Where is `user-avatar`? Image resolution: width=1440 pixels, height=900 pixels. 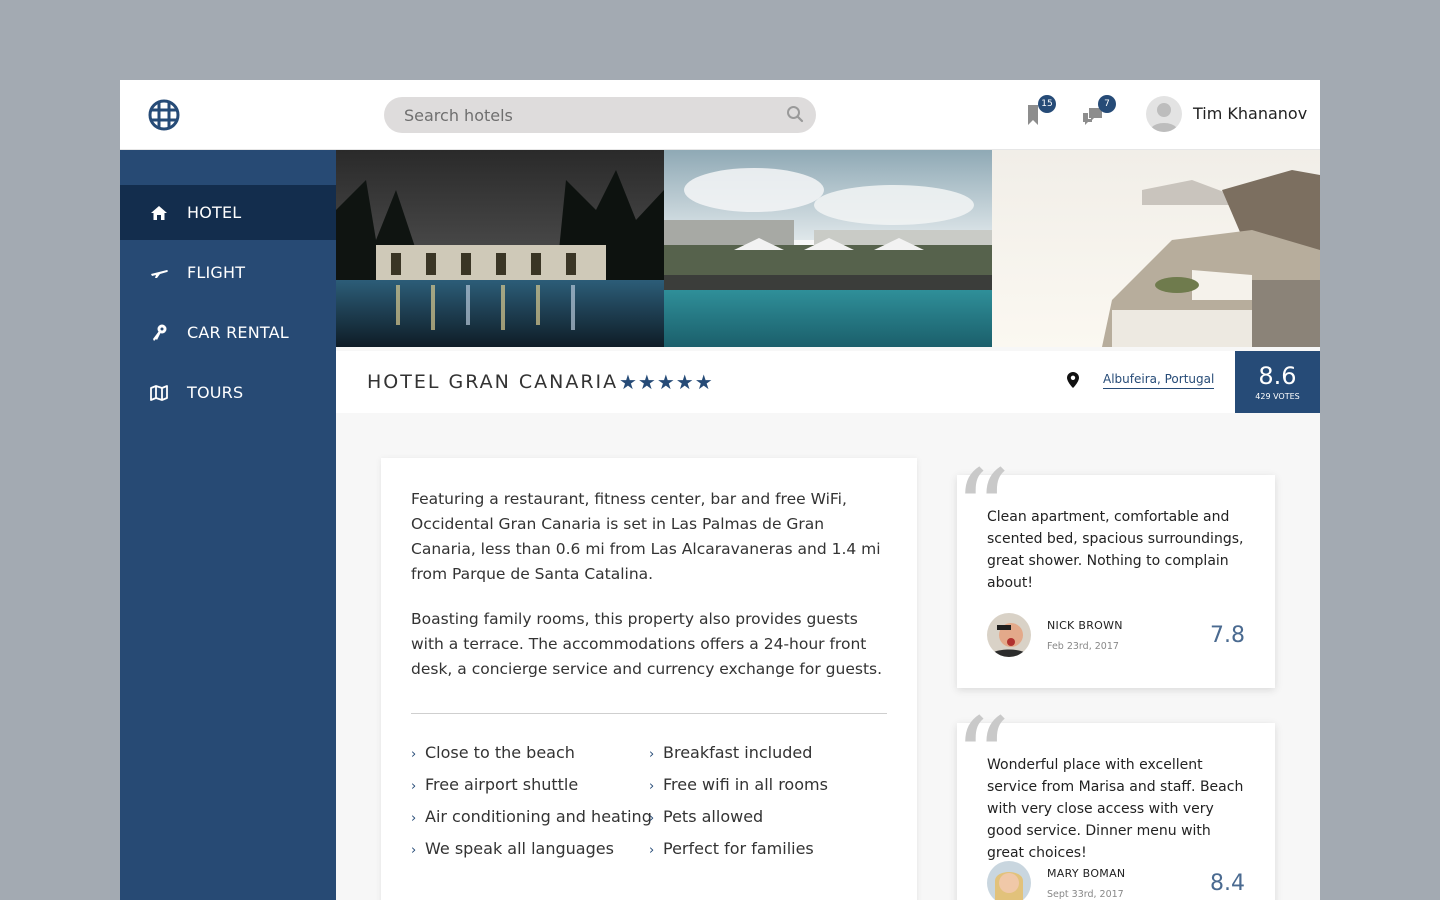 user-avatar is located at coordinates (1164, 114).